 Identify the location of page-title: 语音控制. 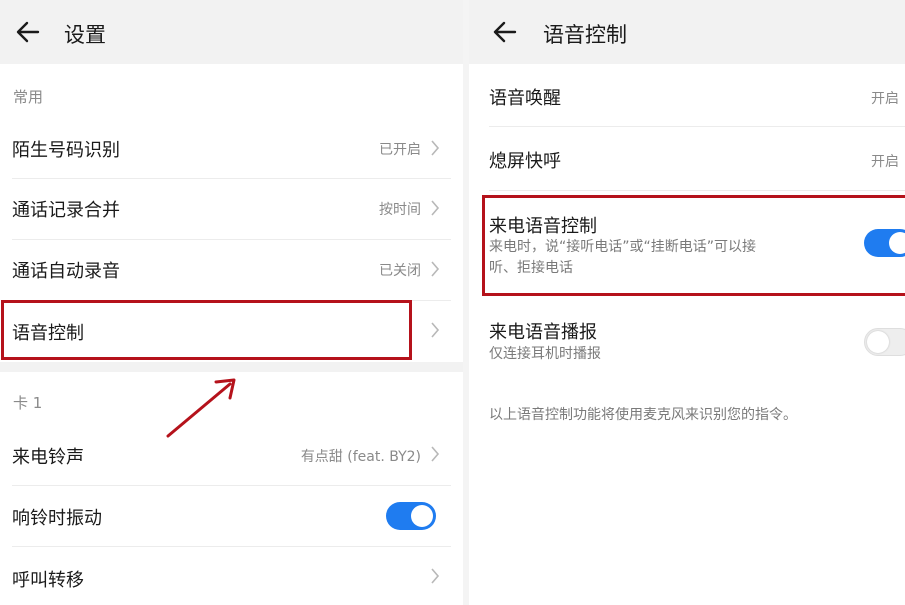
(585, 35).